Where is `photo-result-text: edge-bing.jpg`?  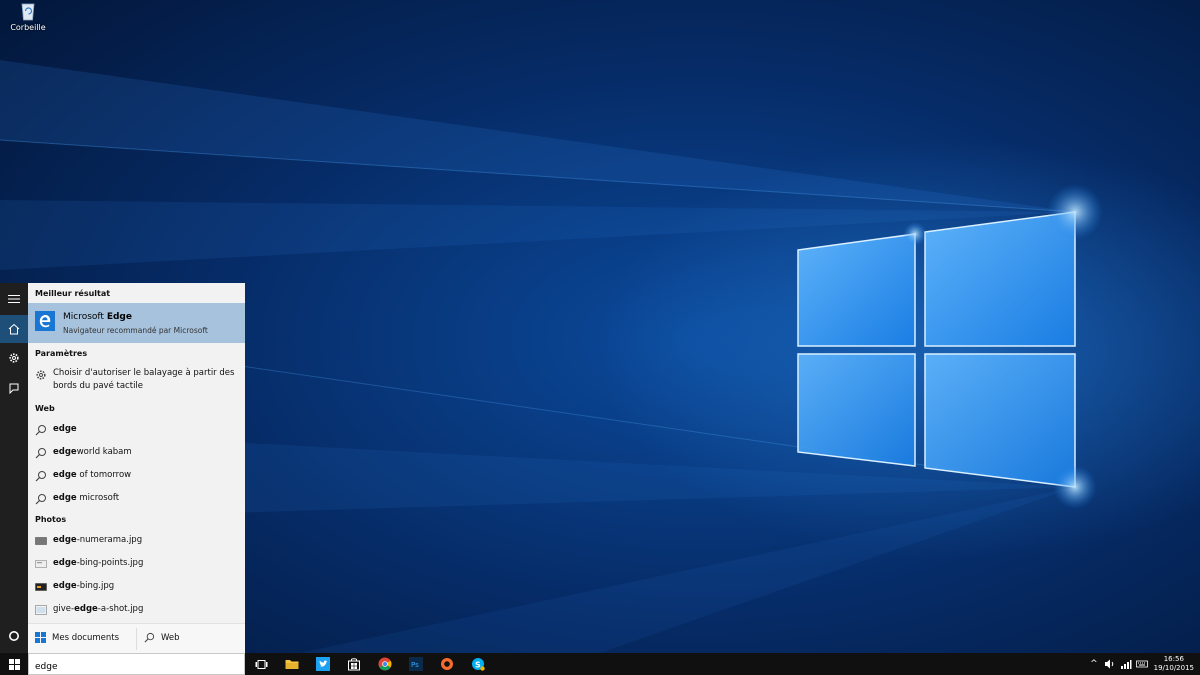 photo-result-text: edge-bing.jpg is located at coordinates (84, 586).